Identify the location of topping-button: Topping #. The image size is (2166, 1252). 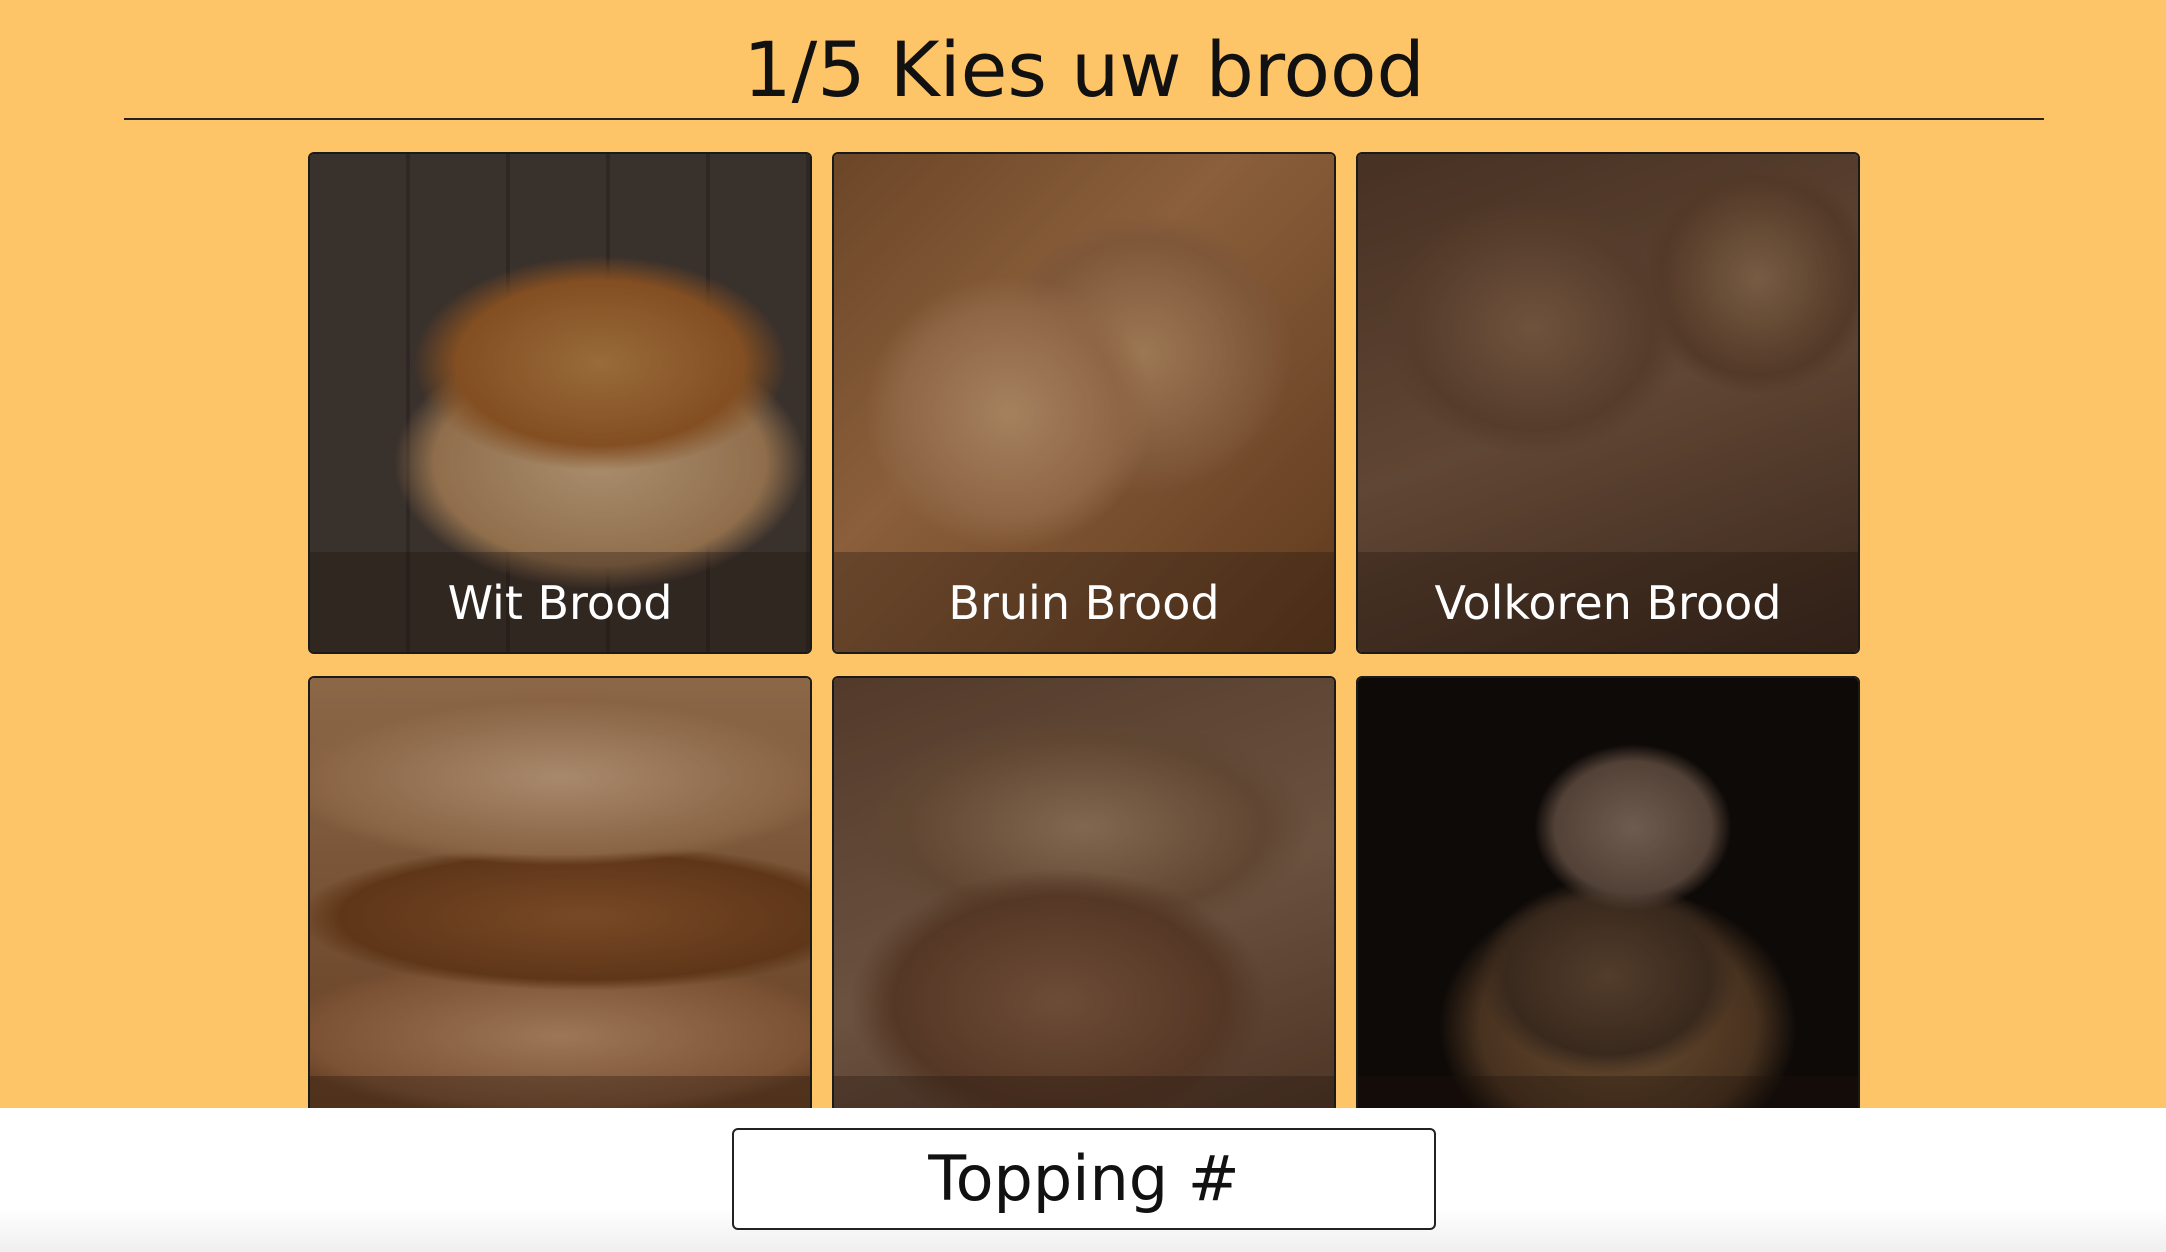
(1084, 1179).